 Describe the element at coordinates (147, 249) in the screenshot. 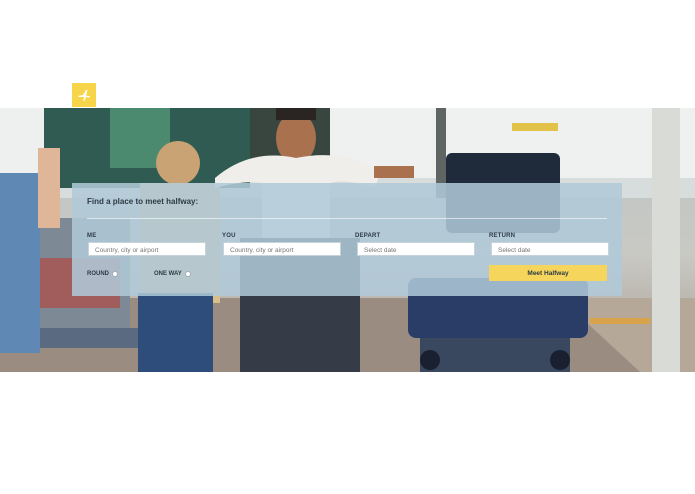

I see `me-location-input` at that location.